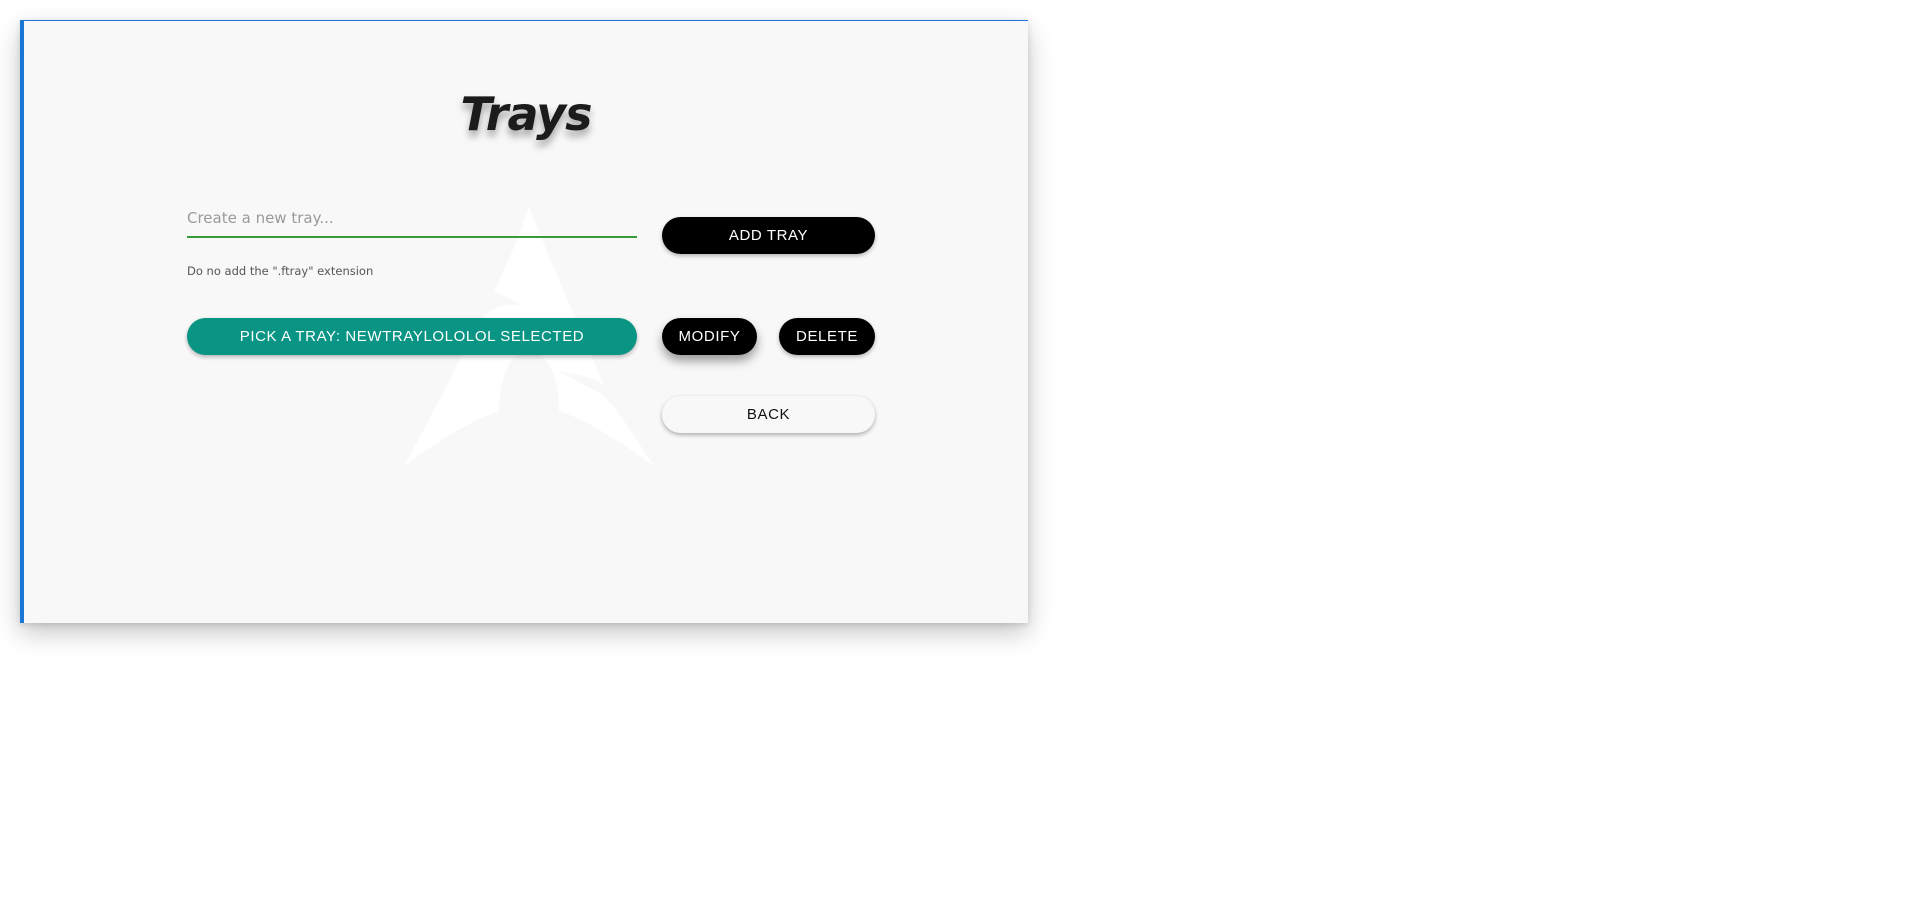 The height and width of the screenshot is (901, 1920). I want to click on extension-hint: Do no add the ".ftray" extension, so click(280, 271).